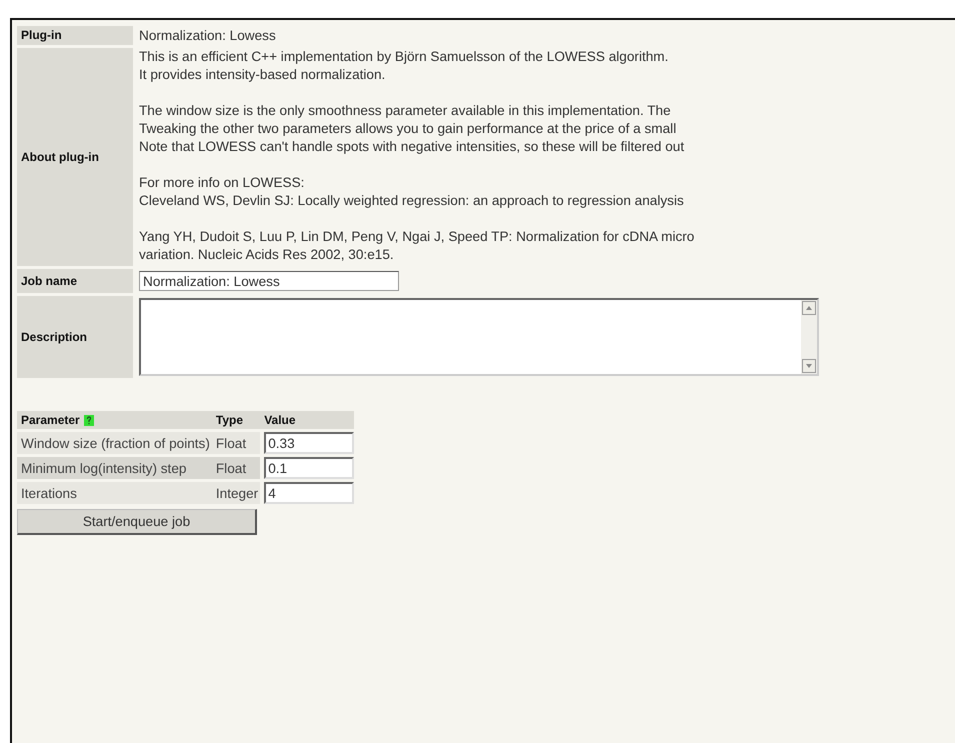 This screenshot has height=743, width=955. I want to click on table-cell: Minimum log(intensity) step, so click(114, 468).